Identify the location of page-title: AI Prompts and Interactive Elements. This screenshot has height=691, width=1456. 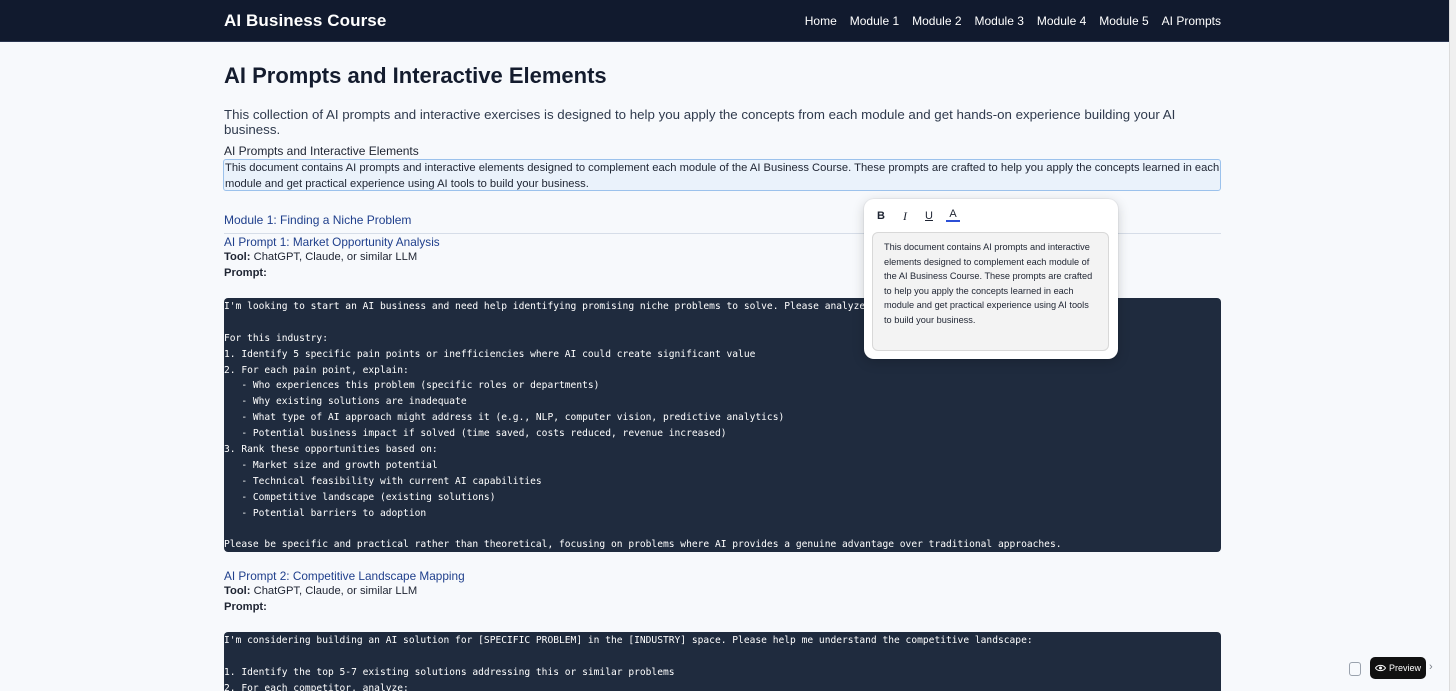
(415, 75).